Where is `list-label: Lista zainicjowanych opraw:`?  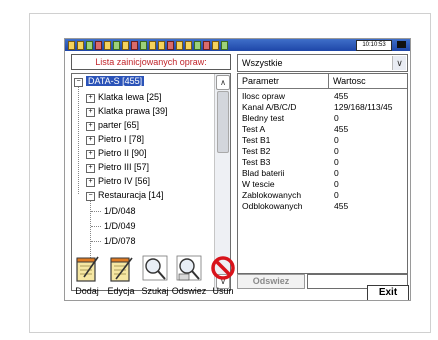
list-label: Lista zainicjowanych opraw: is located at coordinates (151, 62).